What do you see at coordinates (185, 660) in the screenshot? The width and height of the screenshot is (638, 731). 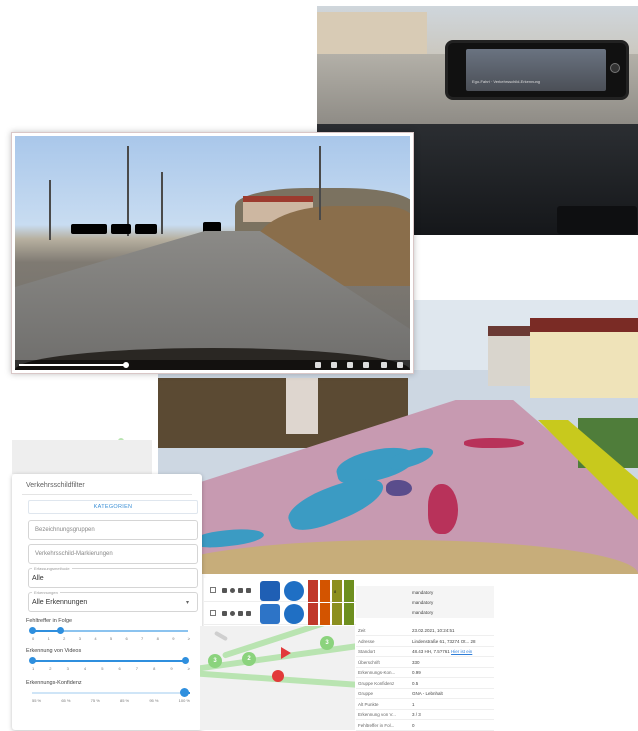 I see `slider-videos-max-handle` at bounding box center [185, 660].